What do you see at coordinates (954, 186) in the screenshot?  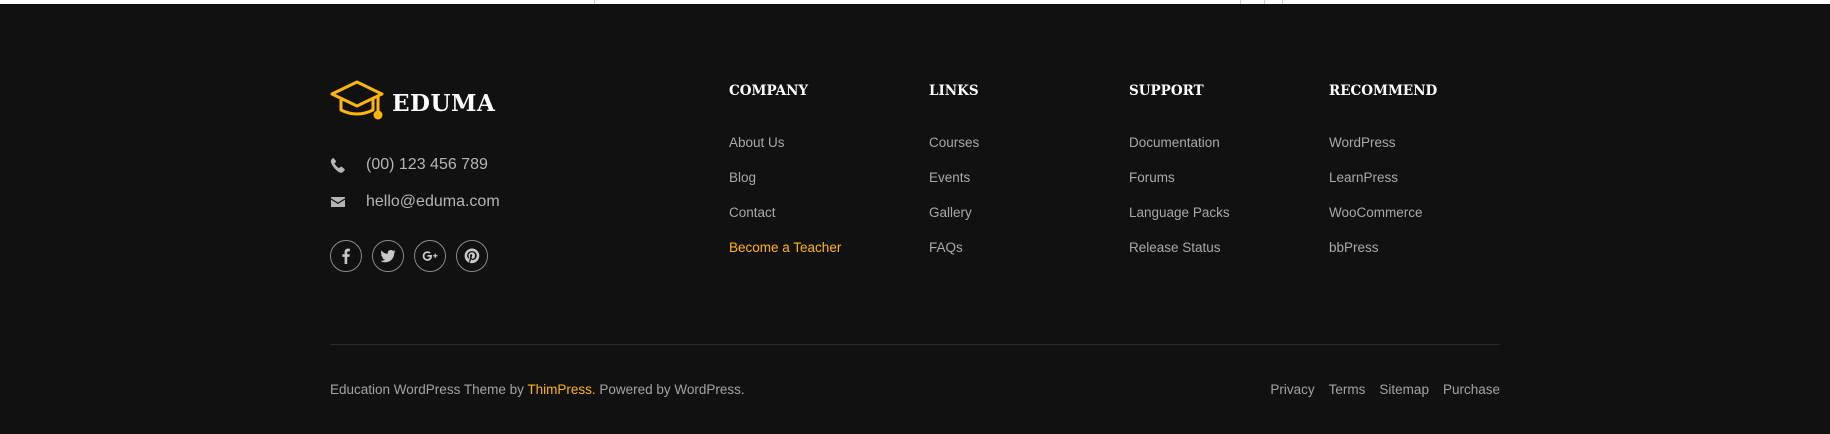 I see `footer-link-events: Events` at bounding box center [954, 186].